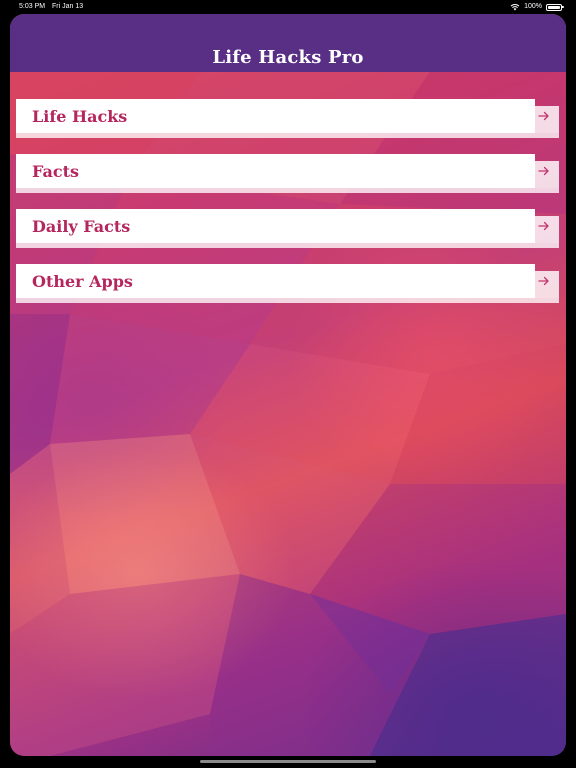 The width and height of the screenshot is (576, 768). I want to click on status-time: 5:03 PM, so click(32, 6).